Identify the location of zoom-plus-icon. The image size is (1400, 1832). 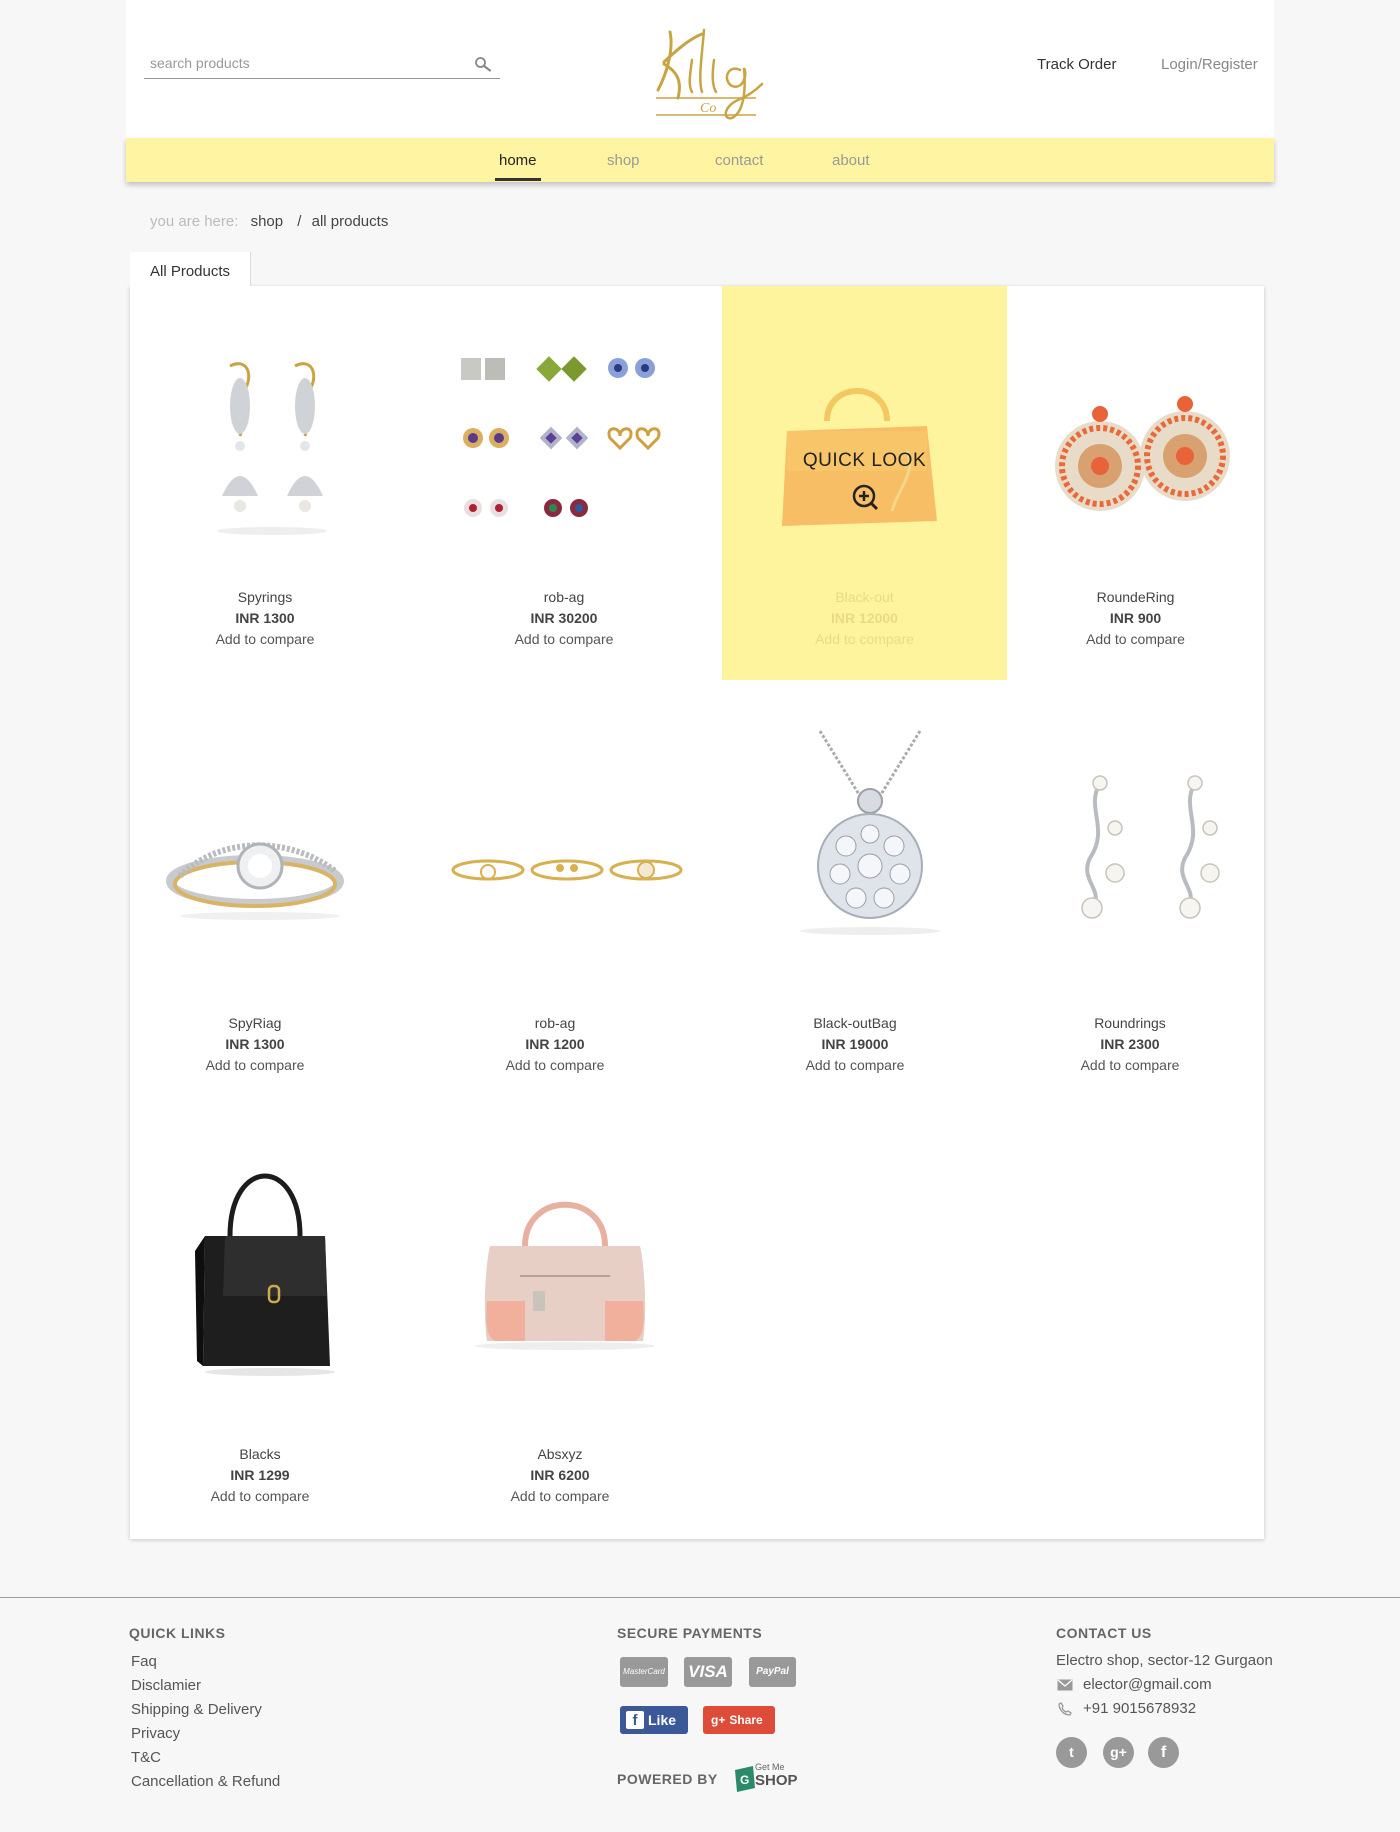
(865, 497).